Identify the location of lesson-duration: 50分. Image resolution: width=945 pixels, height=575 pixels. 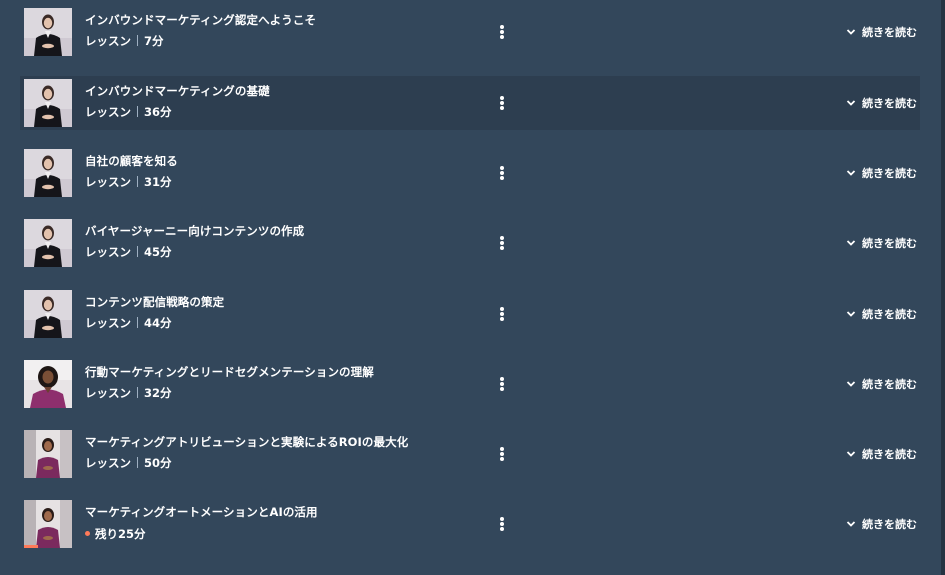
(158, 463).